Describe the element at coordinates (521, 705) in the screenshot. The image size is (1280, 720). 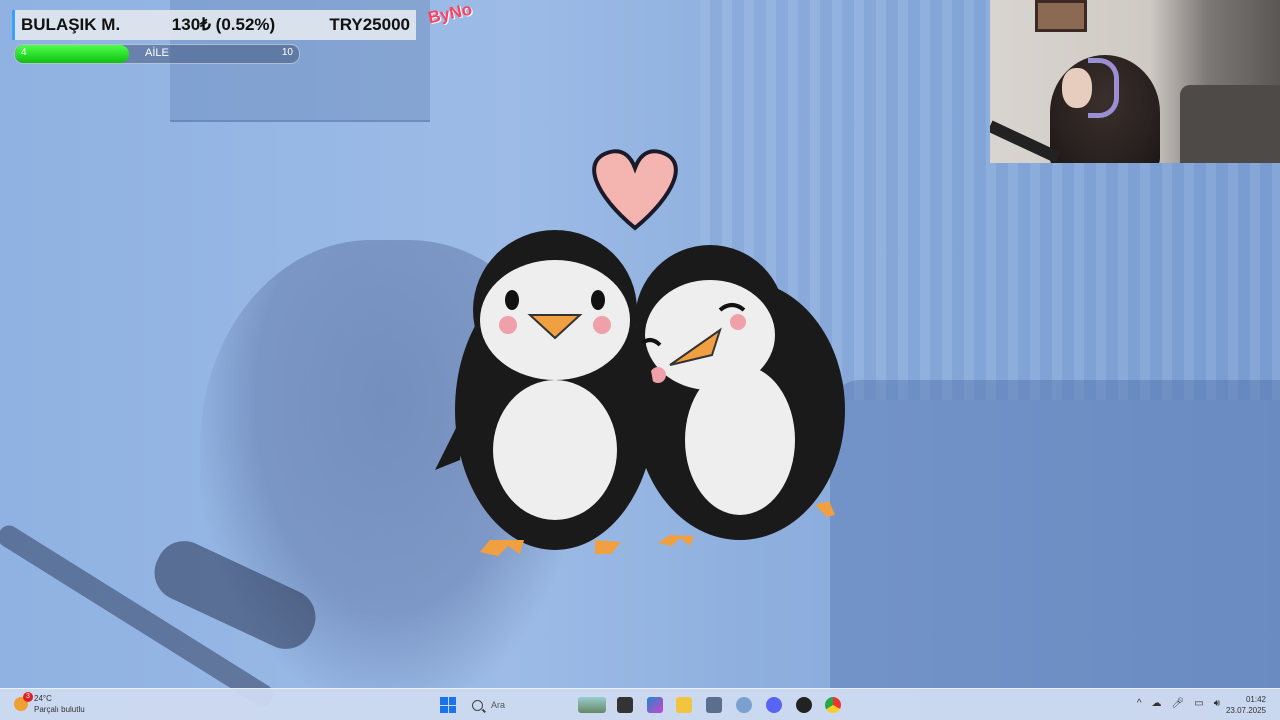
I see `taskbar-search: Ara` at that location.